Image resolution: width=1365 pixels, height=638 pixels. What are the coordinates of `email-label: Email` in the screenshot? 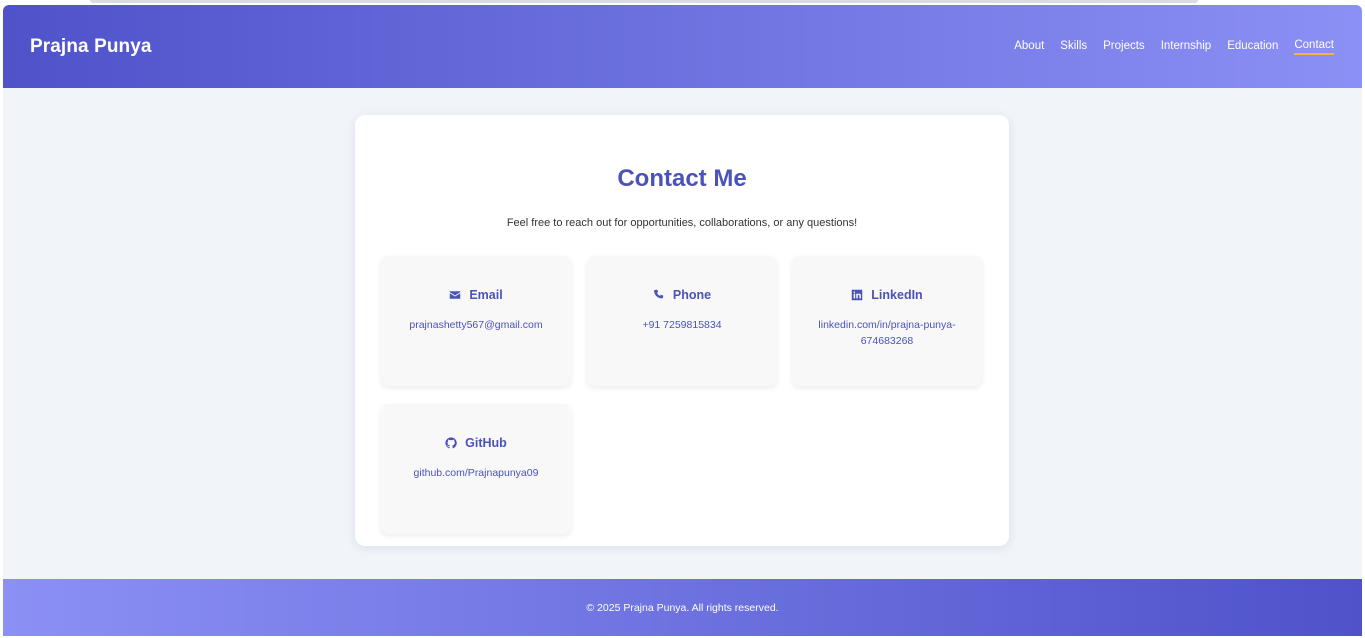 It's located at (486, 295).